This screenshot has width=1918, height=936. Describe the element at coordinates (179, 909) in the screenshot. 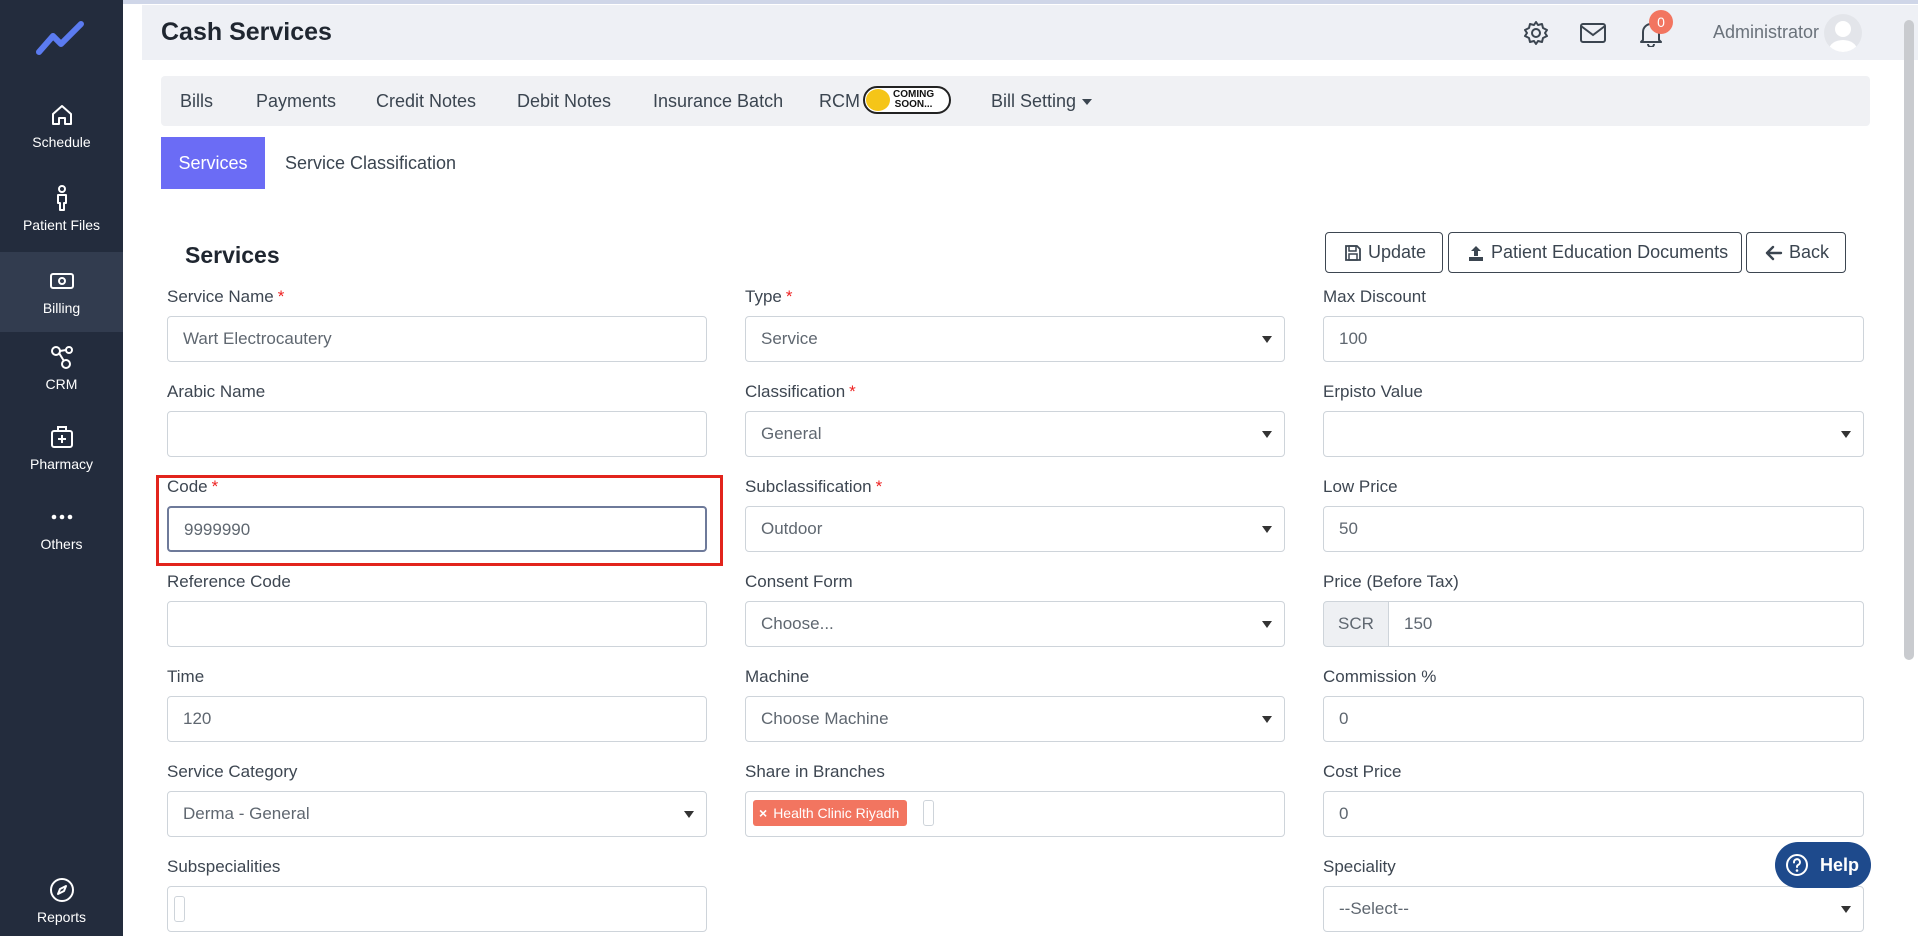

I see `subspecialities-search-box` at that location.